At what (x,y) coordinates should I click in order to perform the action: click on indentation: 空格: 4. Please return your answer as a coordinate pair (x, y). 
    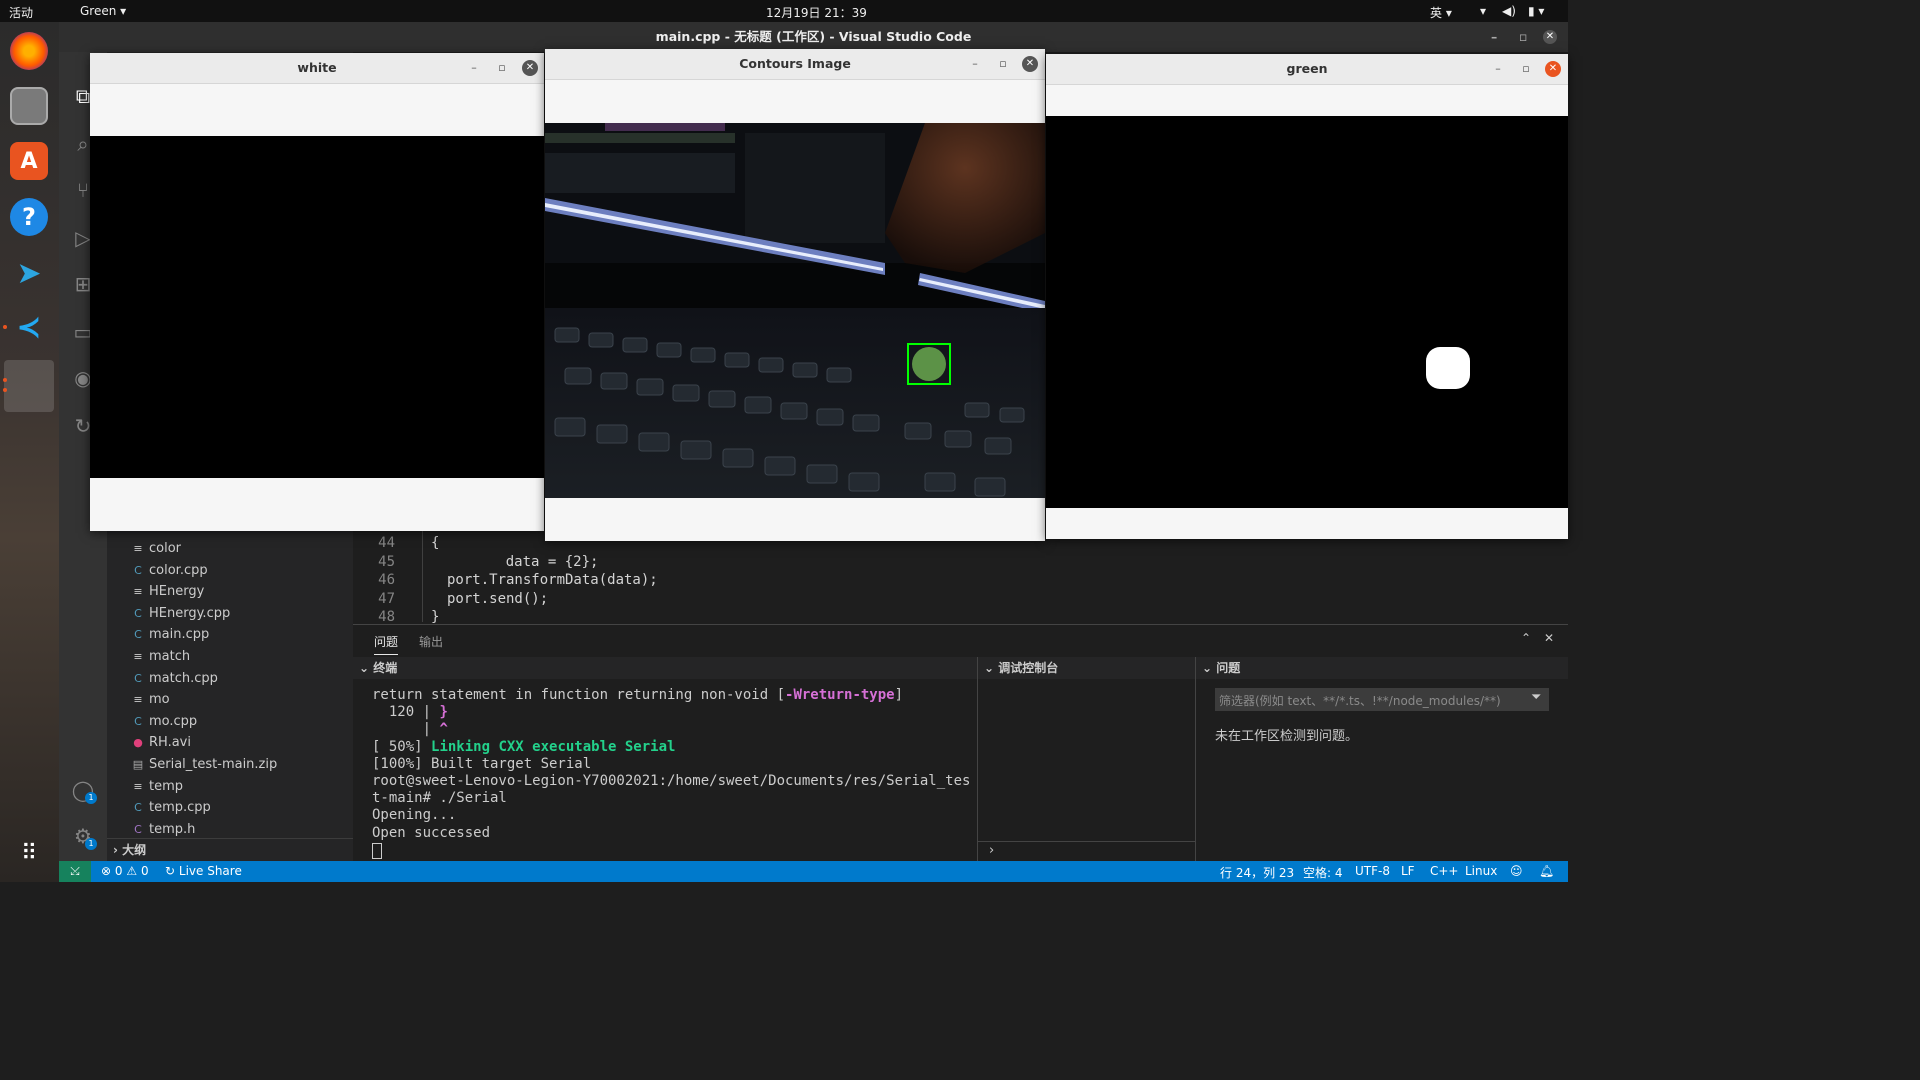
    Looking at the image, I should click on (1323, 872).